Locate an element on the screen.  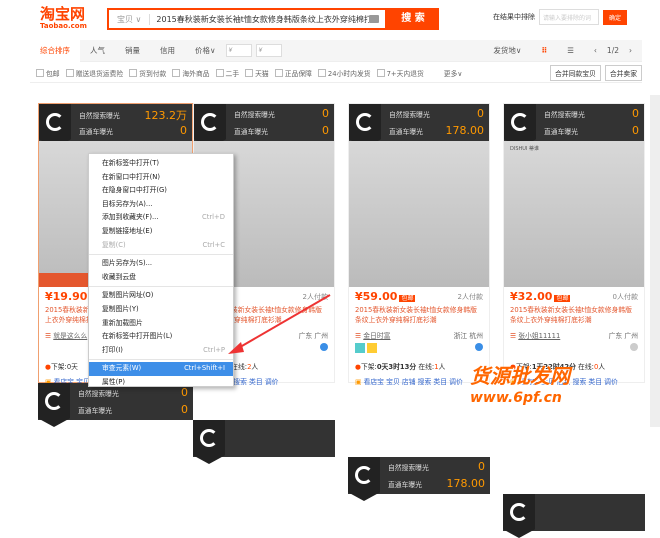
filter-genuine: 正品保障 is located at coordinates (293, 73).